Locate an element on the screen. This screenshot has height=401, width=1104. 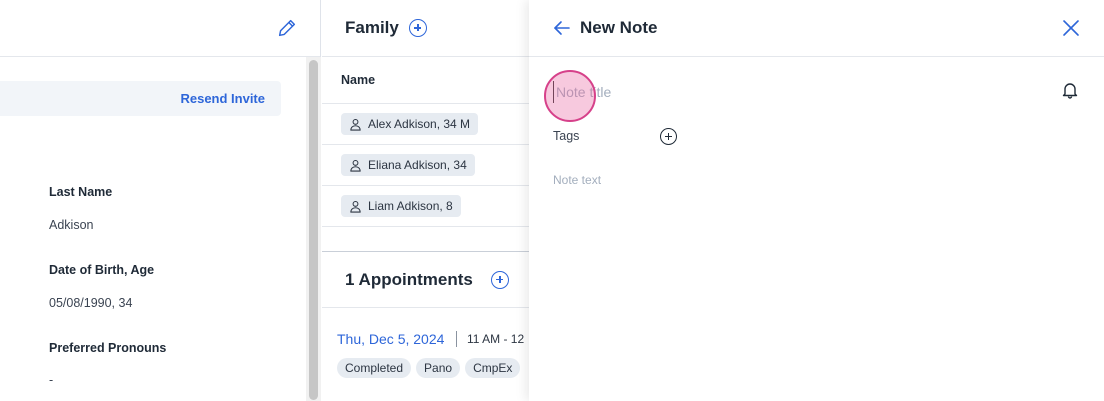
family-member-name: Alex Adkison, 34 M is located at coordinates (419, 124).